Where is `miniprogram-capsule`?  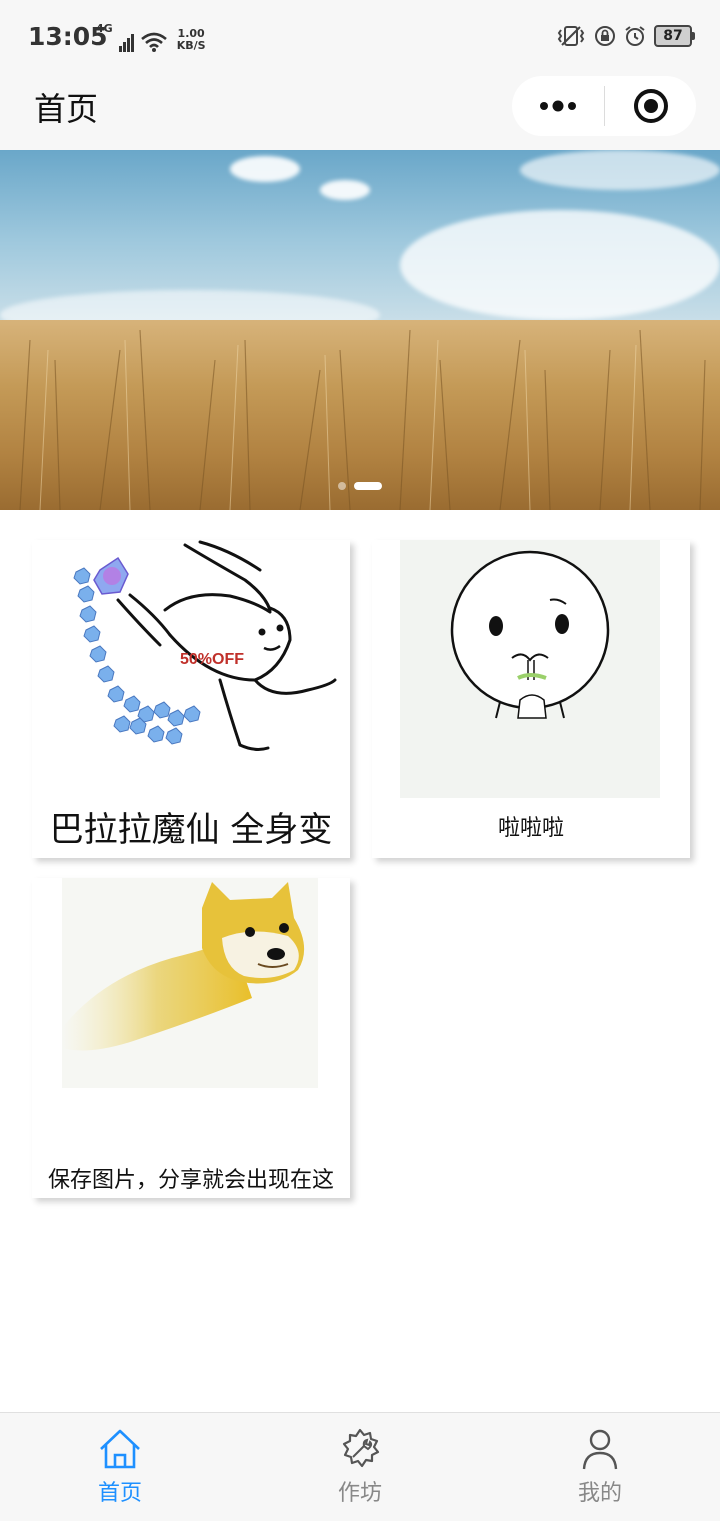 miniprogram-capsule is located at coordinates (604, 106).